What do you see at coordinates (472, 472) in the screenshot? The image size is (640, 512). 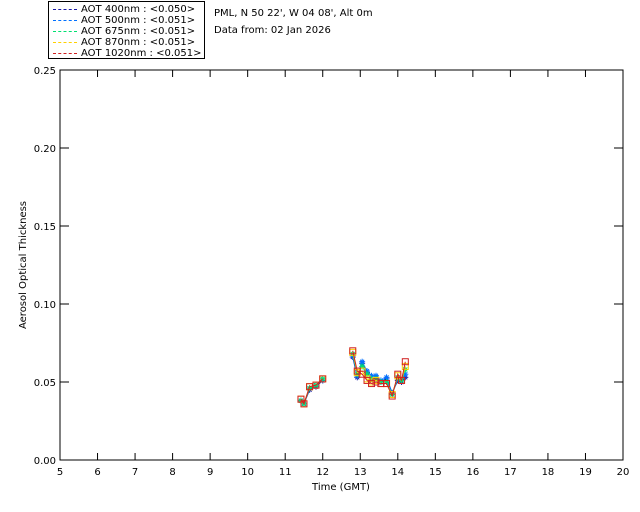 I see `x-tick-label: 16` at bounding box center [472, 472].